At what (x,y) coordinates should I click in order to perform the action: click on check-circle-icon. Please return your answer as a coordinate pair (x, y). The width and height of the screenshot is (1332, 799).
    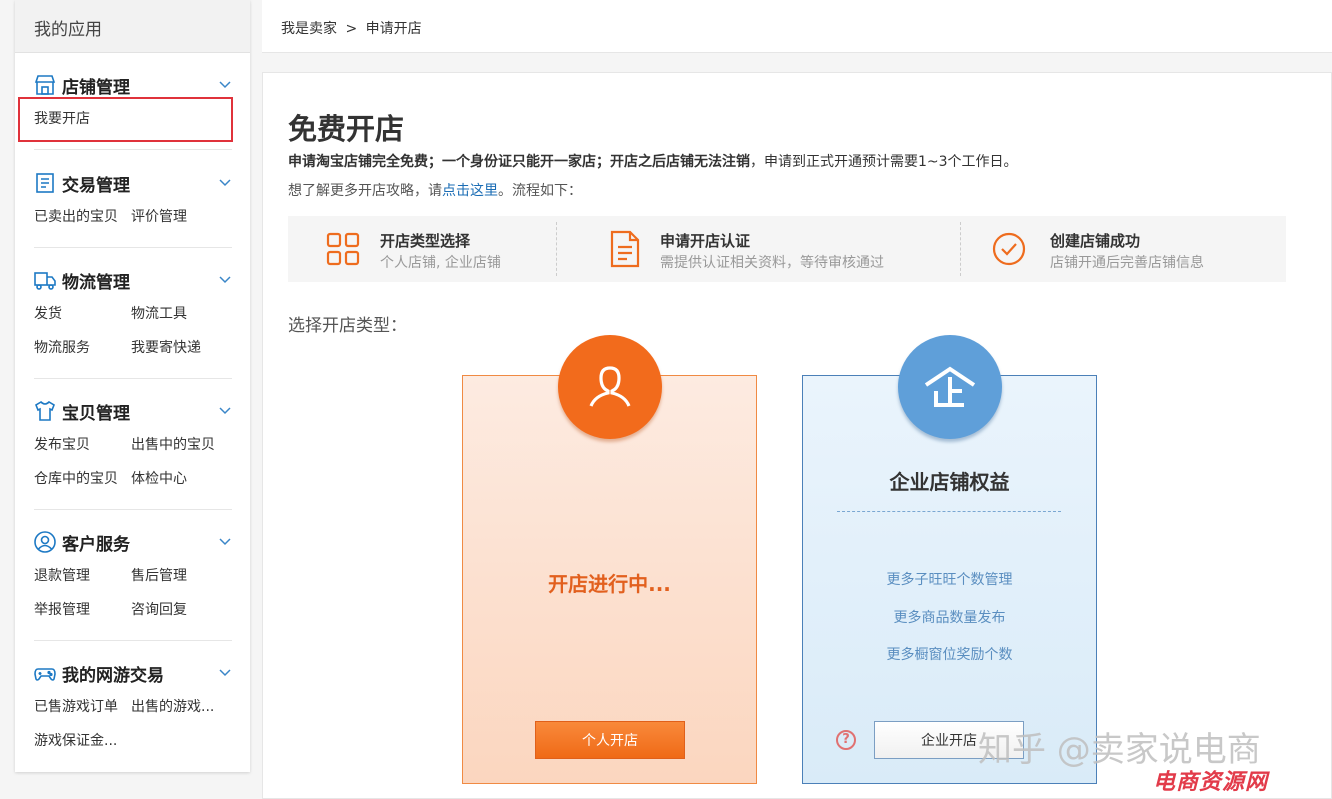
    Looking at the image, I should click on (1009, 249).